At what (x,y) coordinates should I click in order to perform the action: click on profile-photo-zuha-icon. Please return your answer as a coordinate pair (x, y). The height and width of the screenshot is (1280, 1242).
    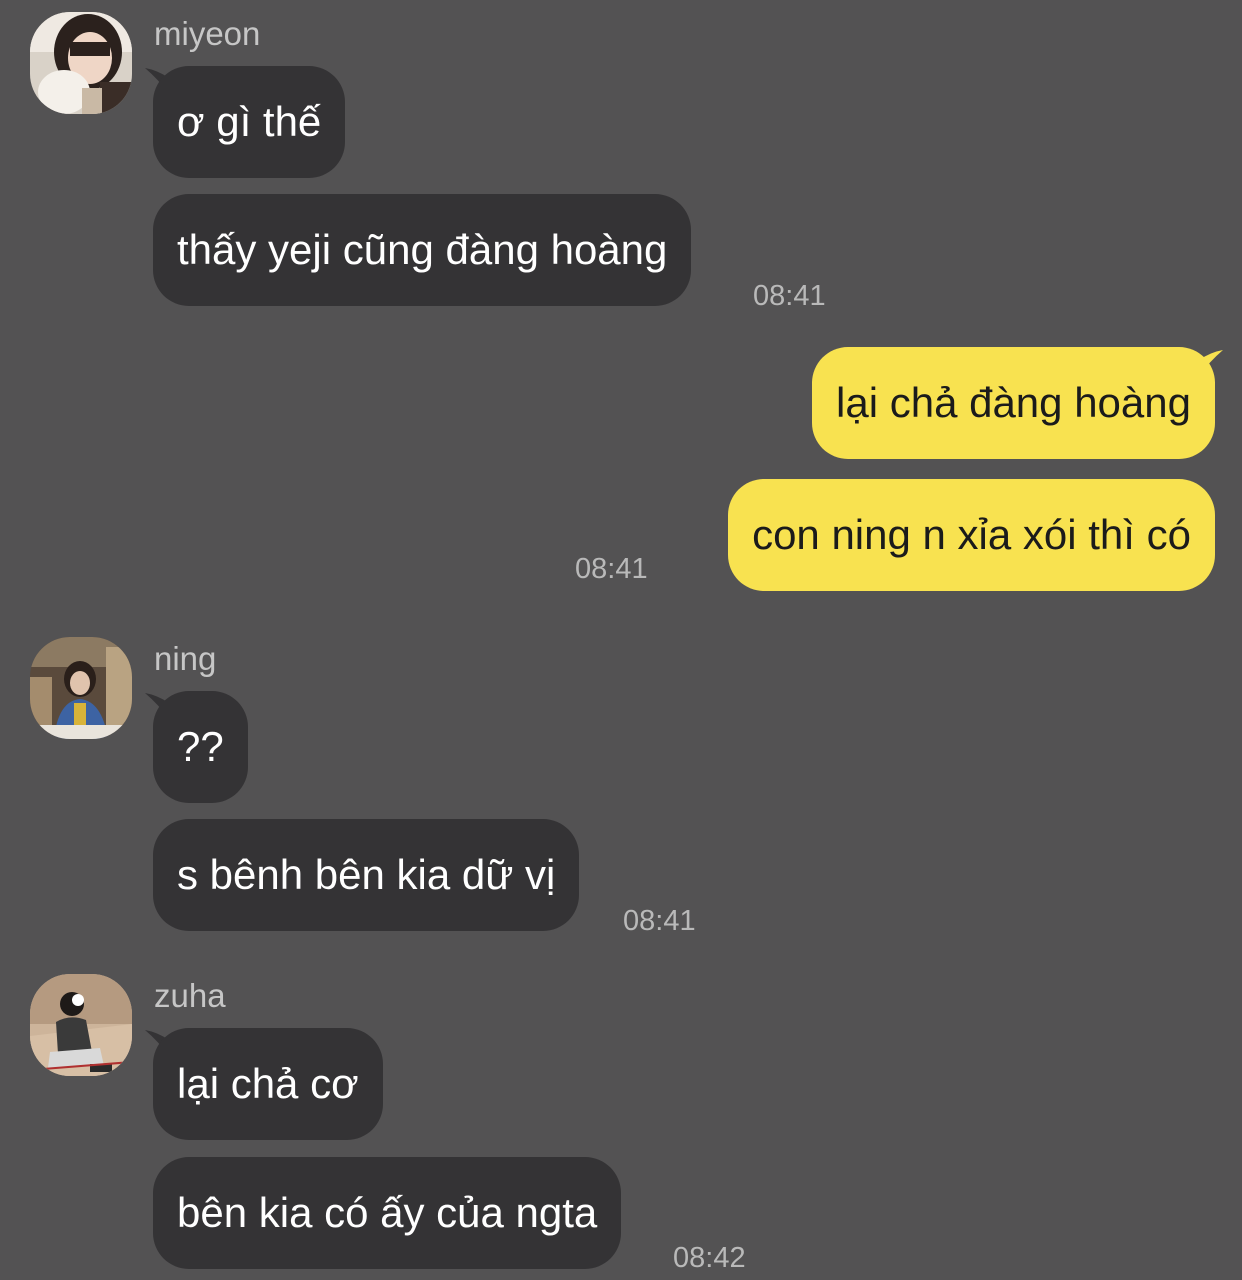
    Looking at the image, I should click on (81, 1025).